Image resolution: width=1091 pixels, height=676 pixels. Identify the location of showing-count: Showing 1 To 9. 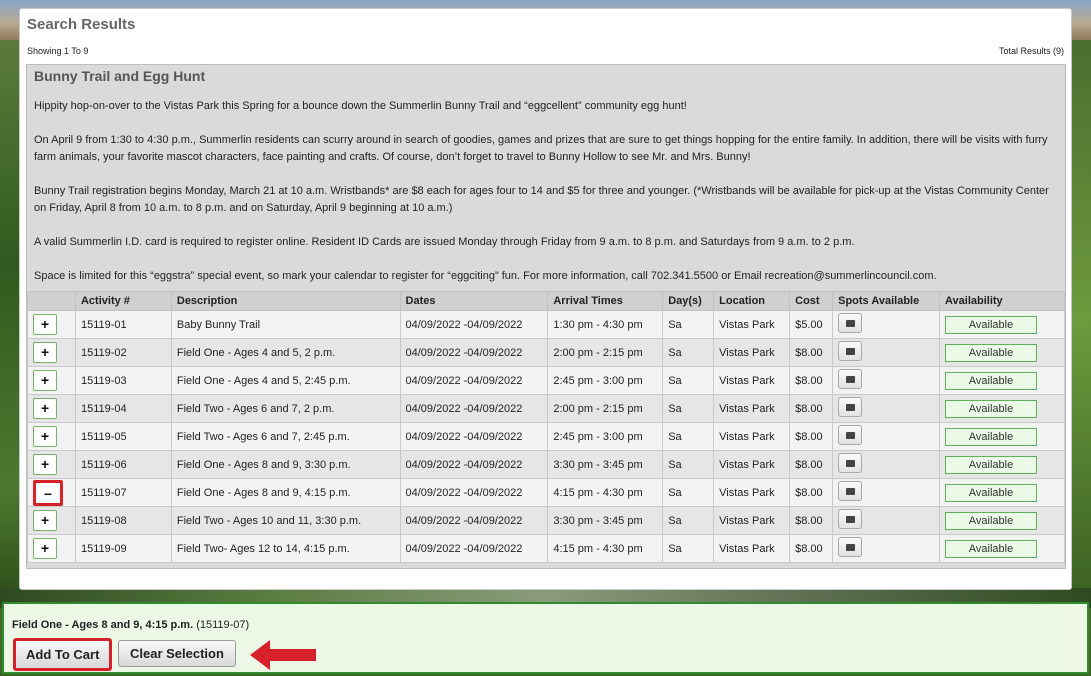
(58, 51).